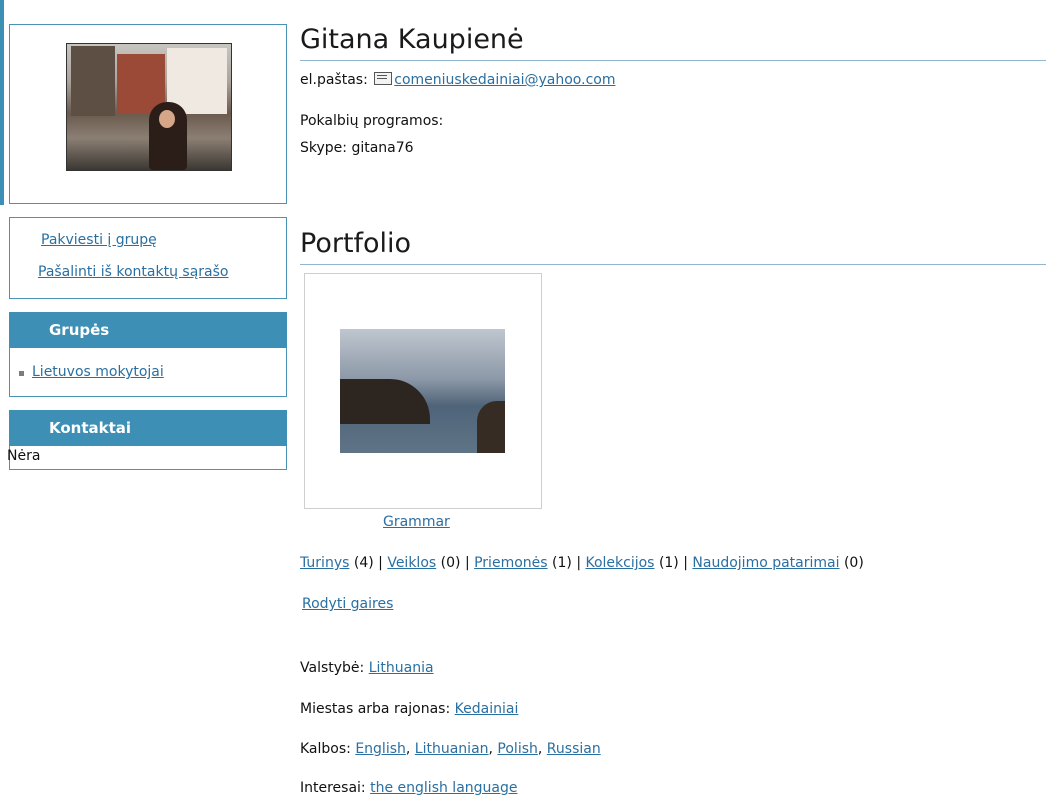 This screenshot has width=1046, height=803. I want to click on email-label: el.paštas:, so click(334, 80).